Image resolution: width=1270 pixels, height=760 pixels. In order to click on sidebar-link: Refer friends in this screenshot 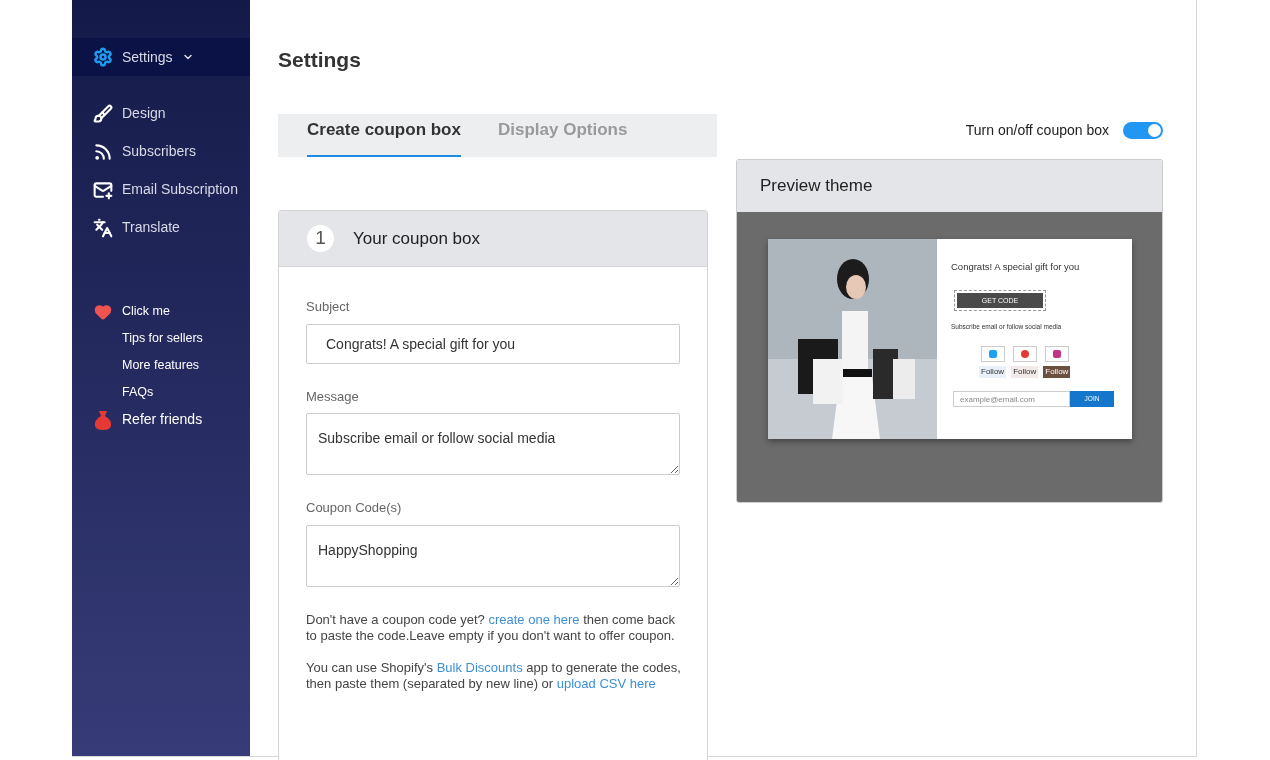, I will do `click(162, 419)`.